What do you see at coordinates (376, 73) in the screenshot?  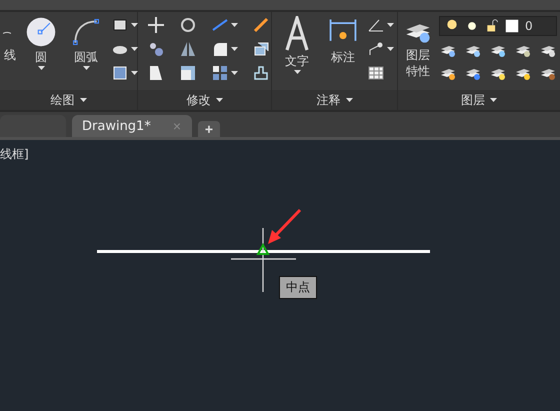 I see `table-icon` at bounding box center [376, 73].